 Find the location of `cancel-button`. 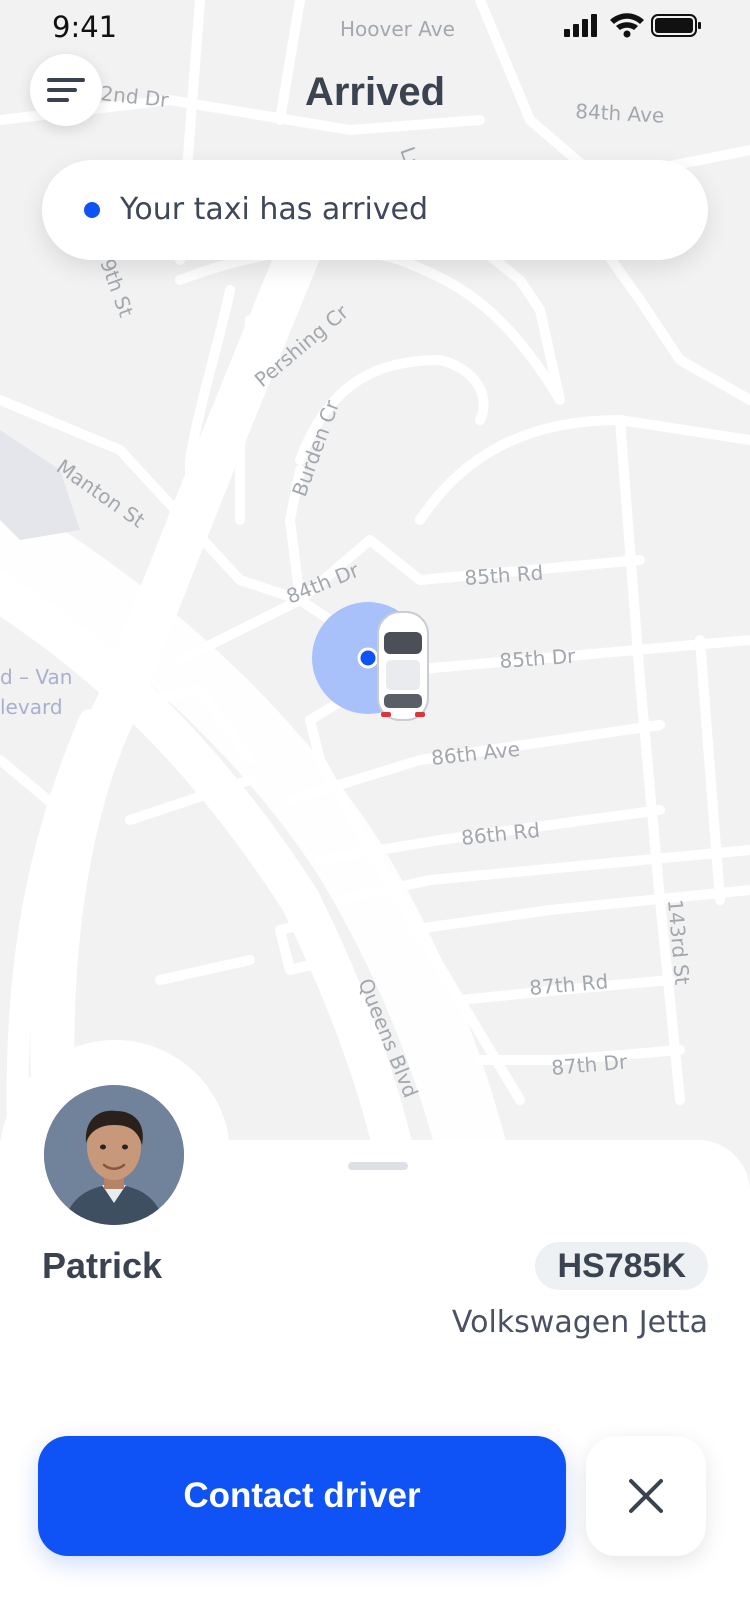

cancel-button is located at coordinates (646, 1496).